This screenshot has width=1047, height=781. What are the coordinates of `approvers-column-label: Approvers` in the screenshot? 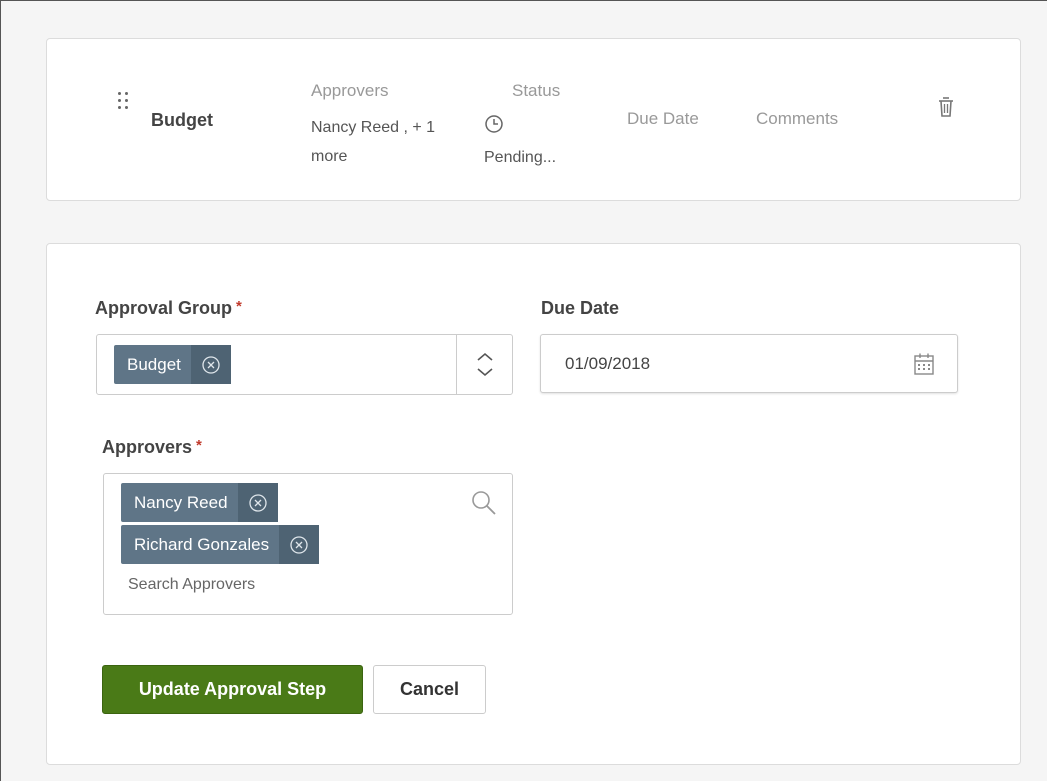 It's located at (350, 90).